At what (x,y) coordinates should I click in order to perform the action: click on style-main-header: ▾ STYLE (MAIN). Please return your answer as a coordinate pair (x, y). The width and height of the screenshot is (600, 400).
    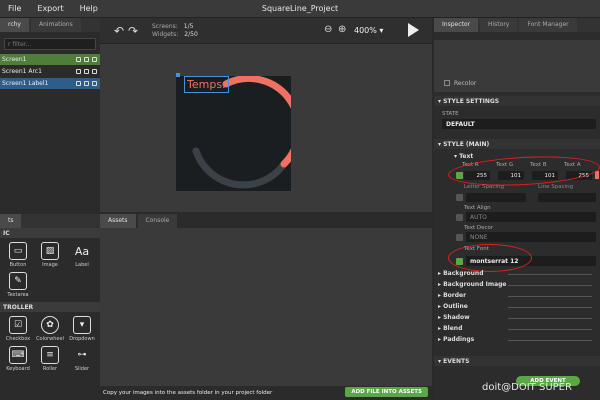
    Looking at the image, I should click on (517, 144).